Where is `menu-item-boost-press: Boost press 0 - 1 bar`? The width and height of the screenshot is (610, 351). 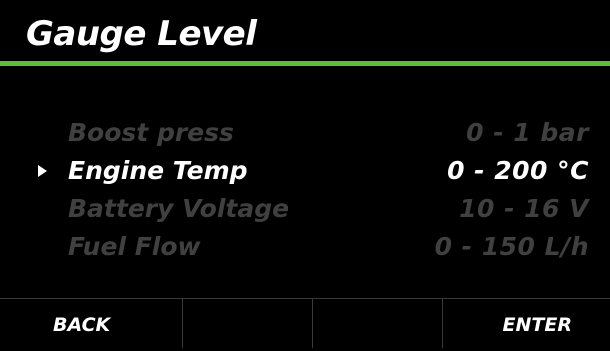
menu-item-boost-press: Boost press 0 - 1 bar is located at coordinates (305, 135).